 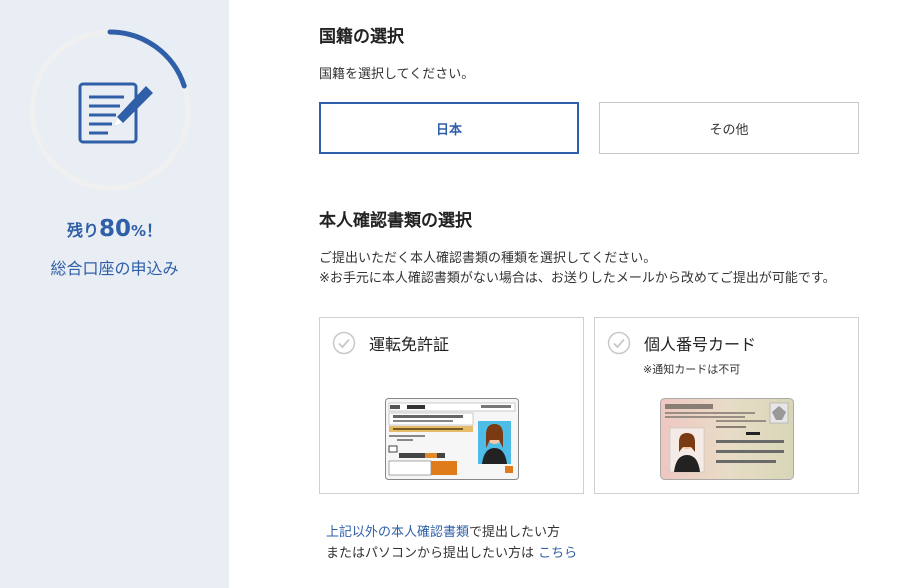 I want to click on my-number-note: ※通知カードは不可, so click(x=692, y=369).